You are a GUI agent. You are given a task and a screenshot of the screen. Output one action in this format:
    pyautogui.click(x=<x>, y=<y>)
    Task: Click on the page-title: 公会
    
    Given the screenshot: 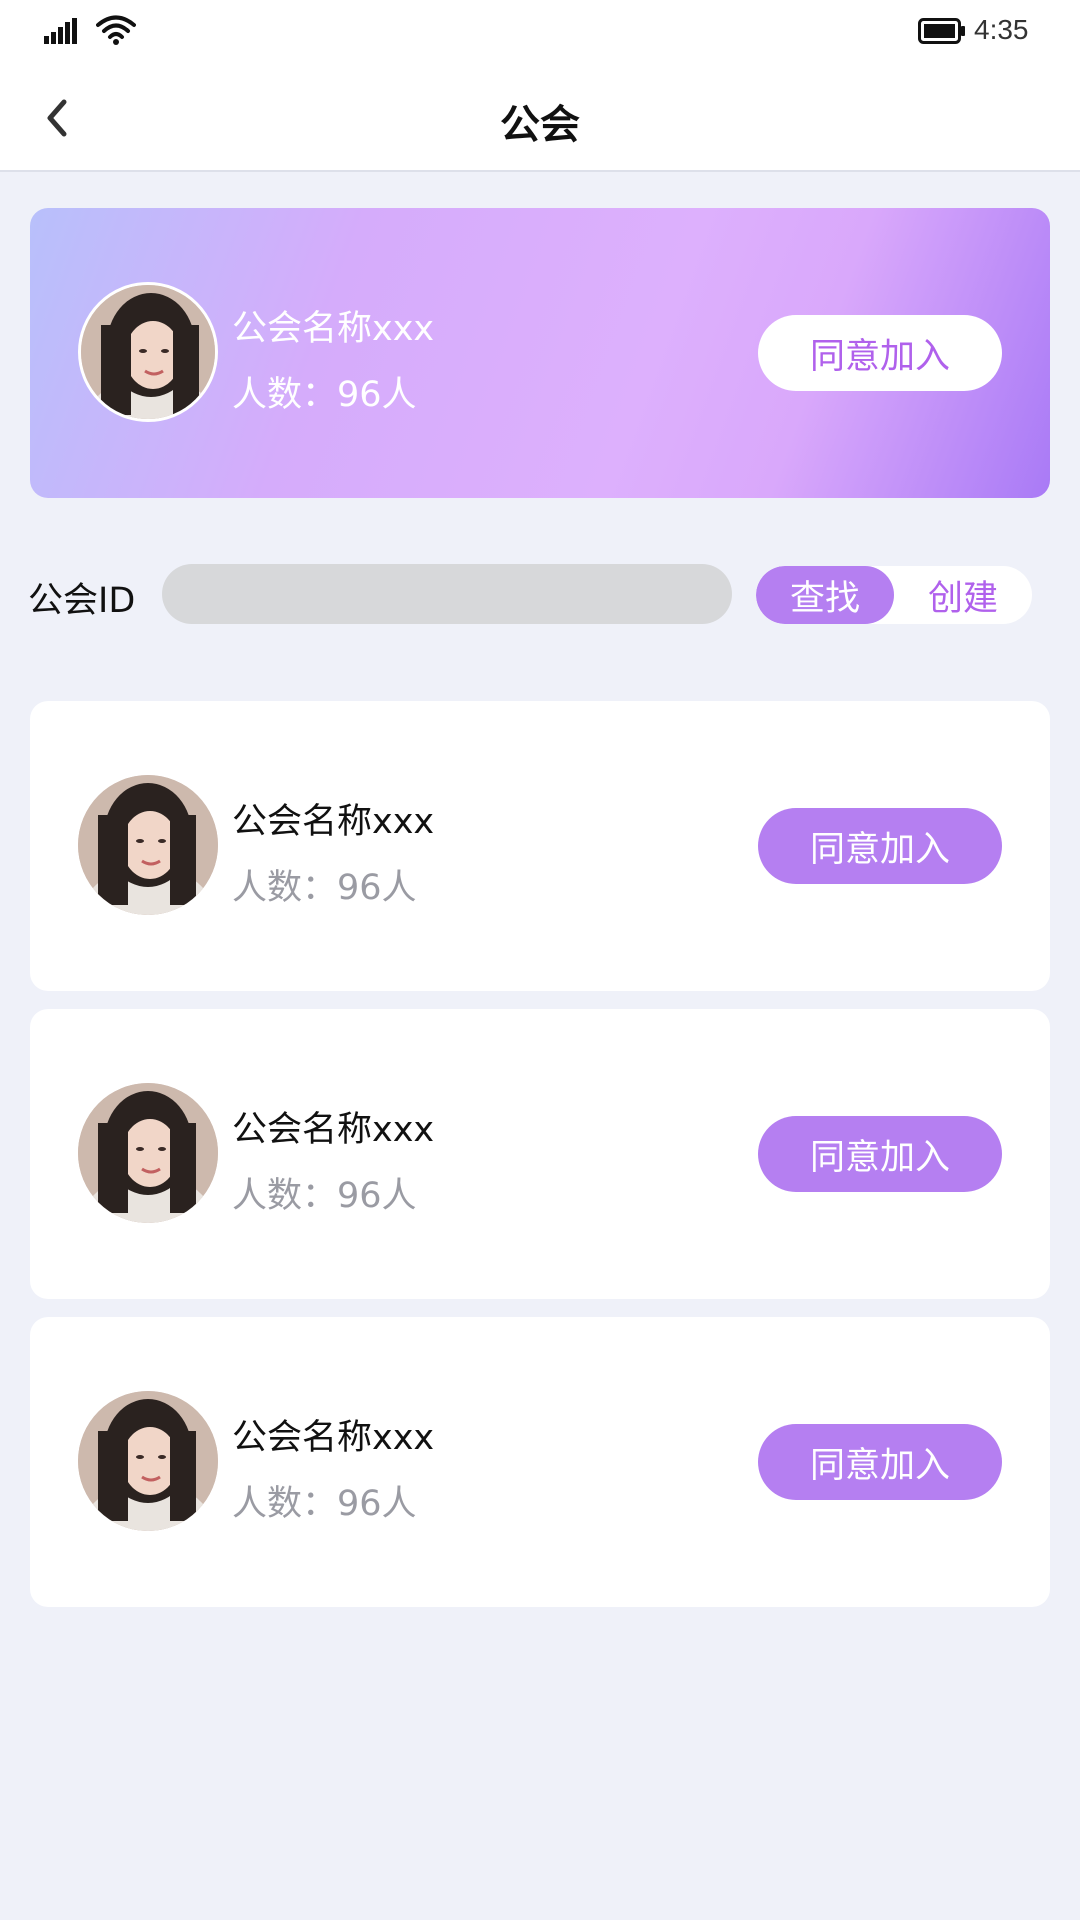 What is the action you would take?
    pyautogui.click(x=540, y=125)
    